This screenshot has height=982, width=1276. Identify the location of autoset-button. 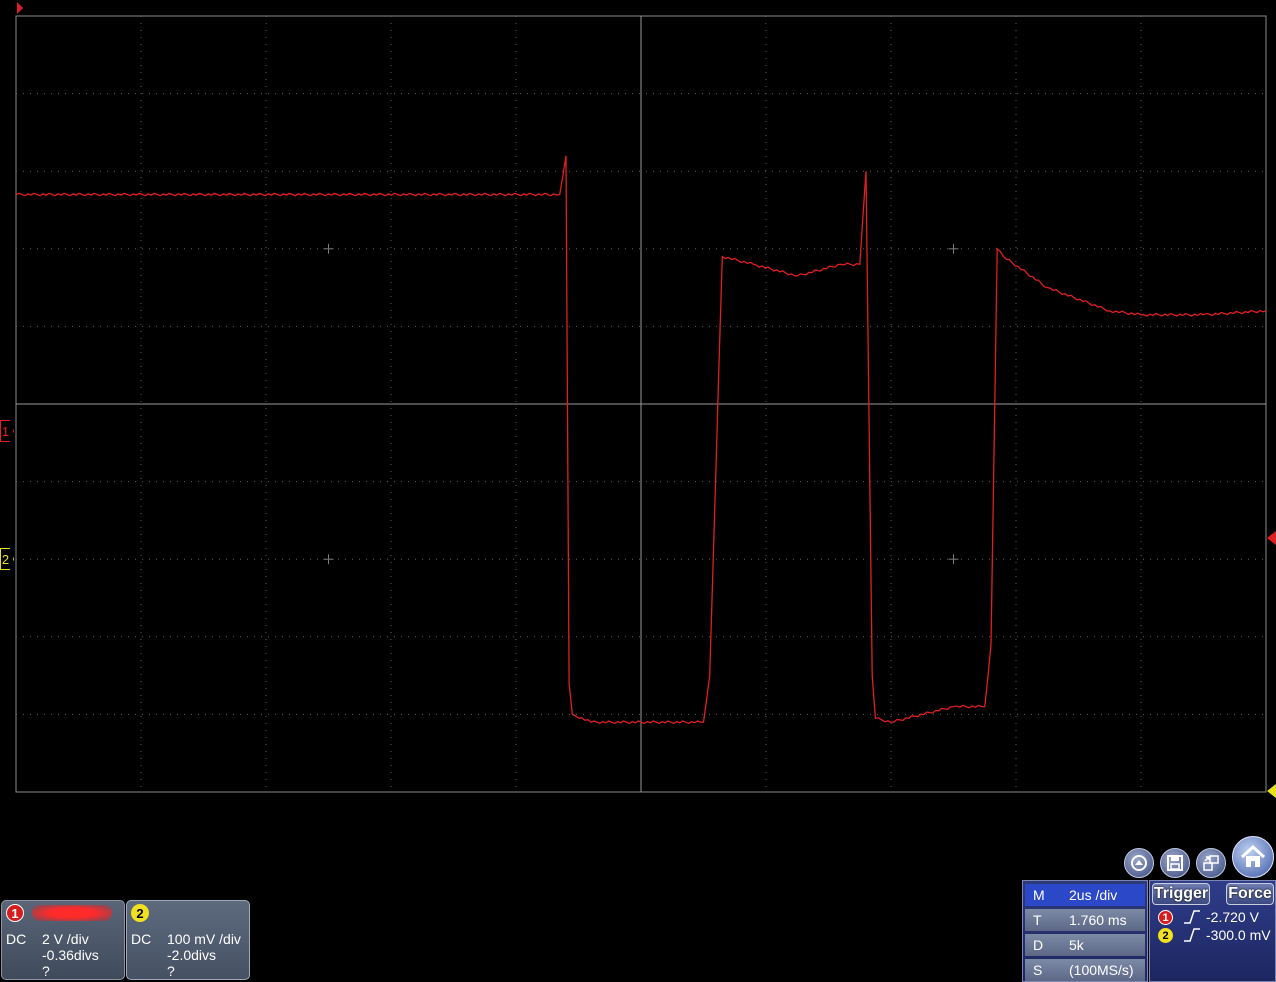
(1139, 863).